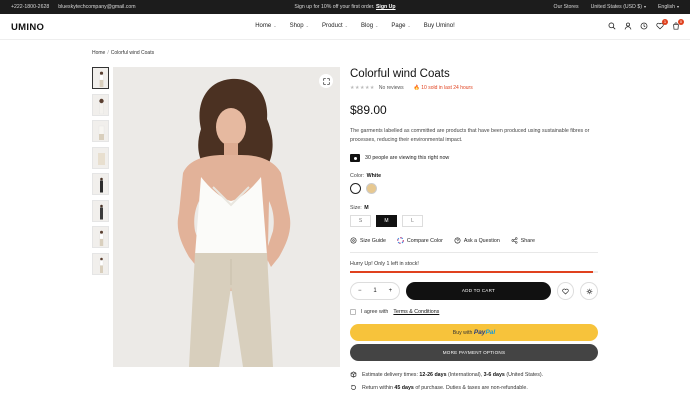 This screenshot has height=400, width=690. What do you see at coordinates (377, 387) in the screenshot?
I see `return-prefix: Return within` at bounding box center [377, 387].